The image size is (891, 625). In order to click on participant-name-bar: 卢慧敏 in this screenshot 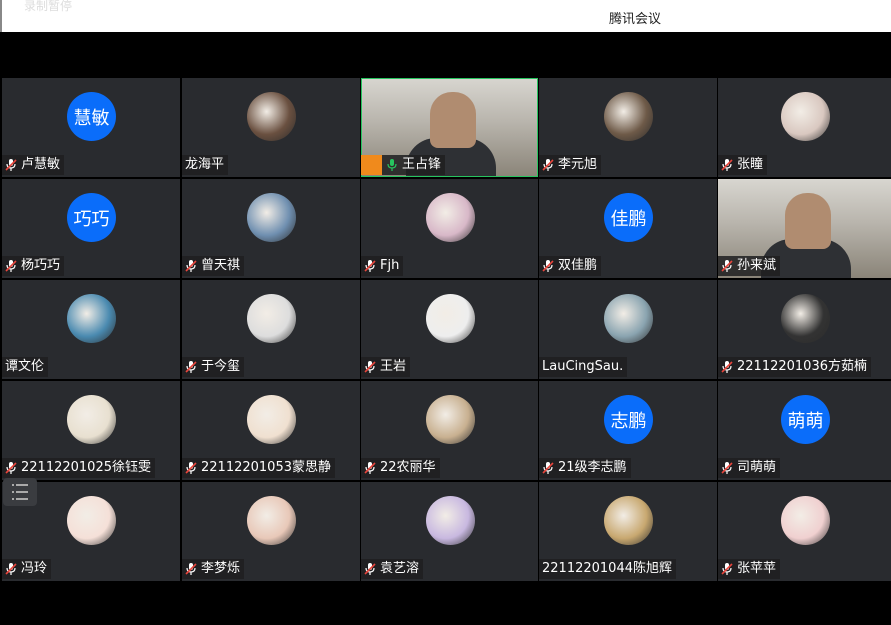, I will do `click(33, 165)`.